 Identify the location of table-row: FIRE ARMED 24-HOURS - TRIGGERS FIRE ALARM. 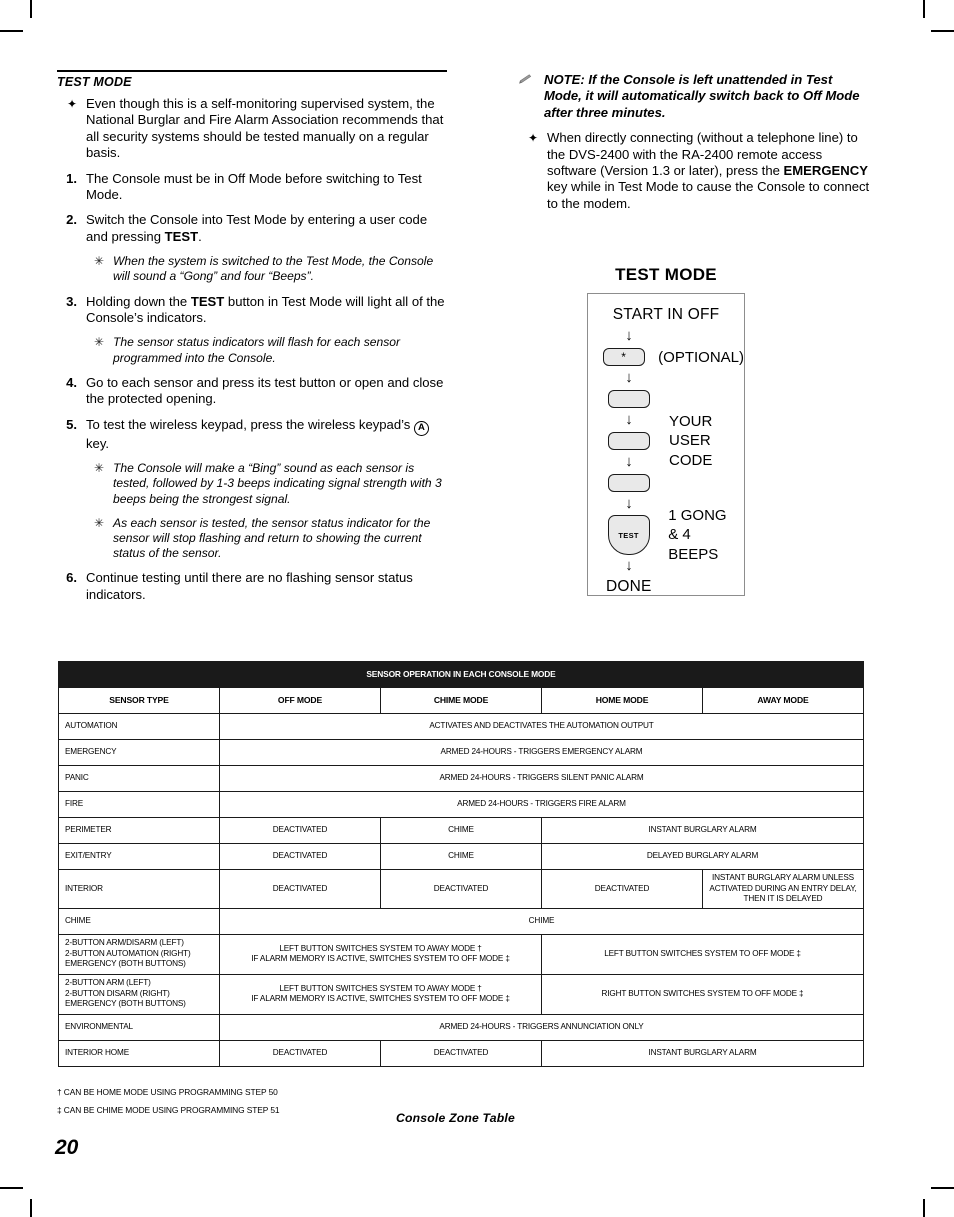
(461, 804).